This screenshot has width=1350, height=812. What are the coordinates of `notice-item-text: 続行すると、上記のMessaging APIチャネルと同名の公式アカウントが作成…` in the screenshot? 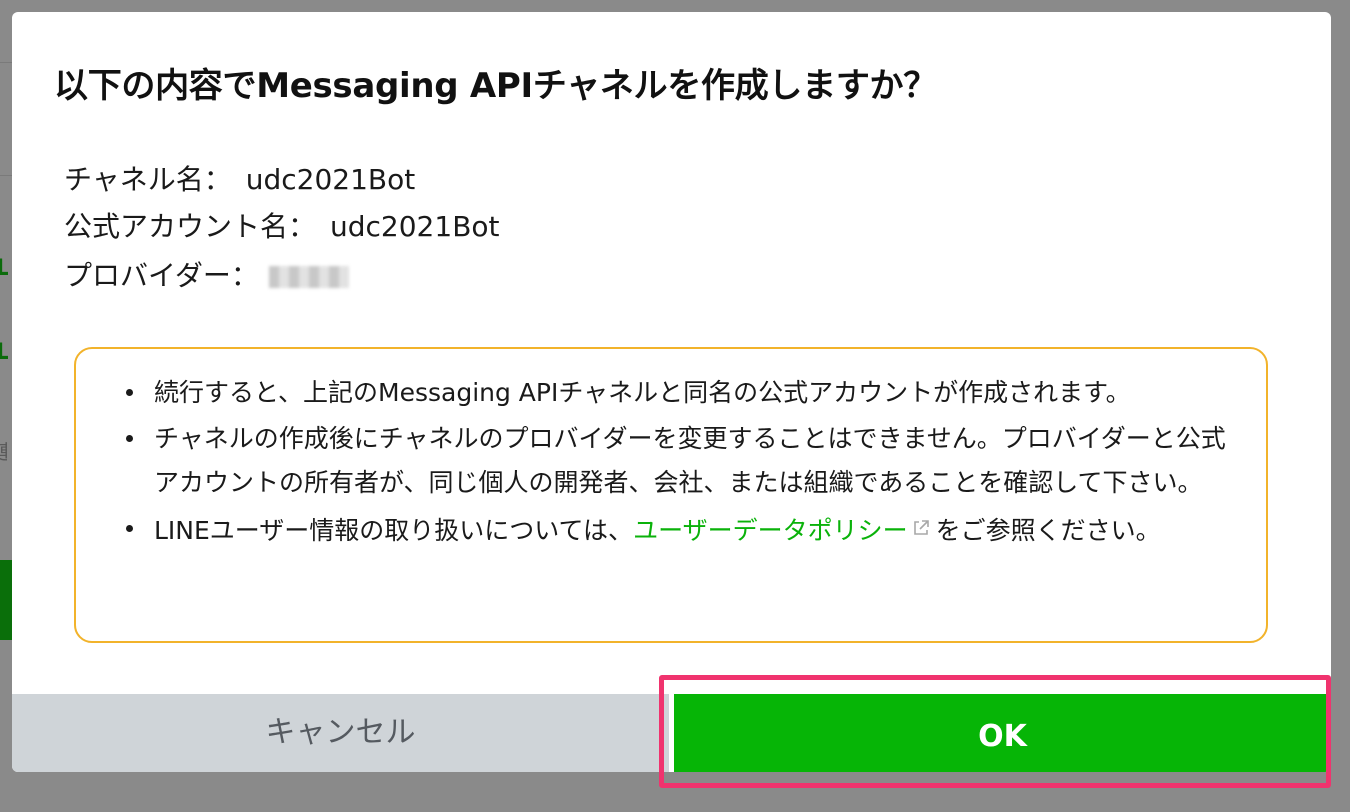 It's located at (642, 392).